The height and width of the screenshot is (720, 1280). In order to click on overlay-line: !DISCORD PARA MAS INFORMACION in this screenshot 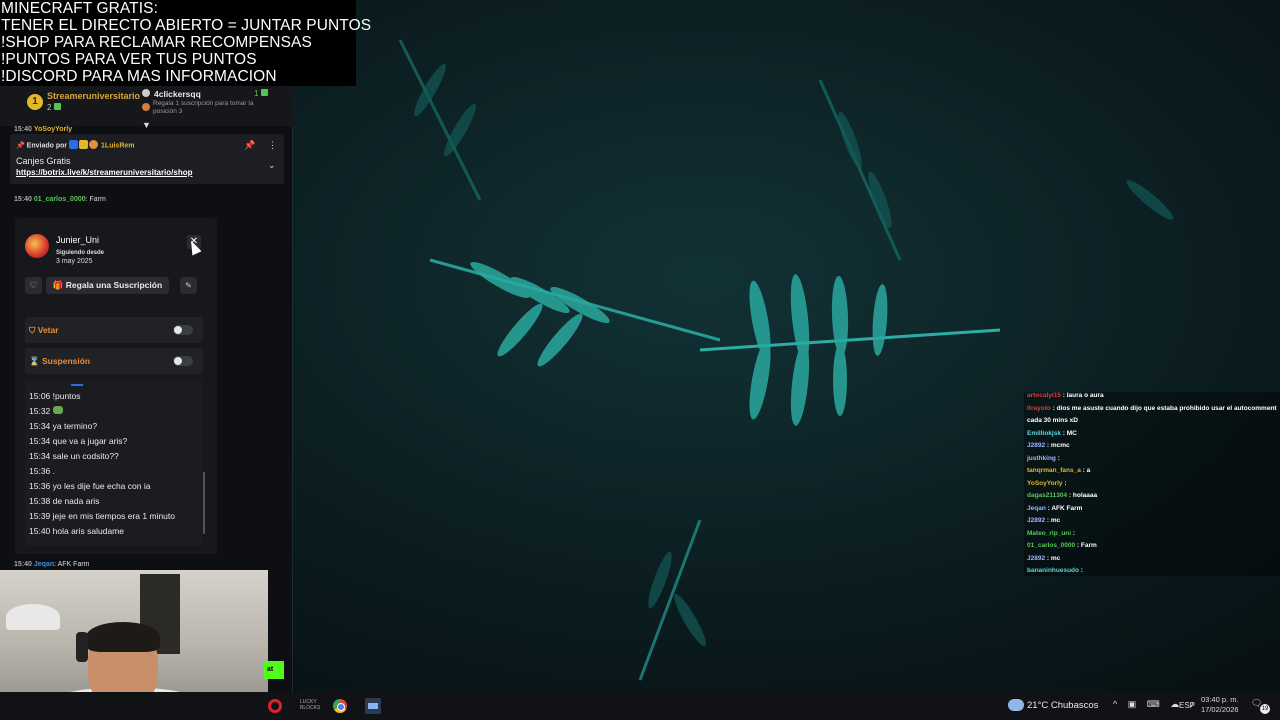, I will do `click(139, 76)`.